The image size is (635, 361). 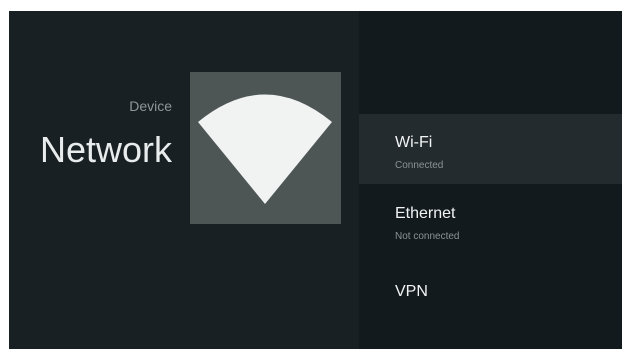 I want to click on breadcrumb: Device, so click(x=150, y=106).